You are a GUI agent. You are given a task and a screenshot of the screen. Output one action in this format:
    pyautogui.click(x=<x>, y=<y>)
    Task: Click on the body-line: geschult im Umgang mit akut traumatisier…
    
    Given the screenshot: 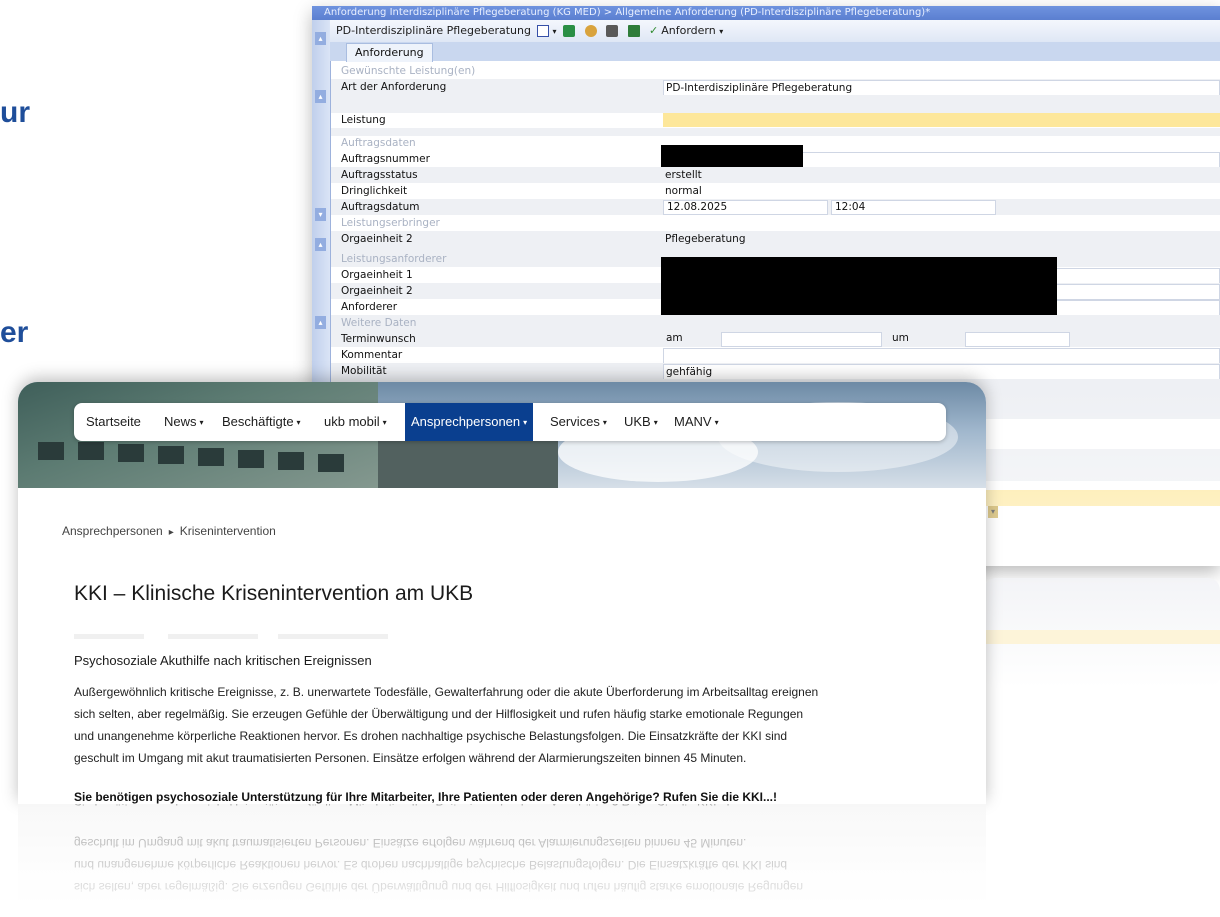 What is the action you would take?
    pyautogui.click(x=410, y=758)
    